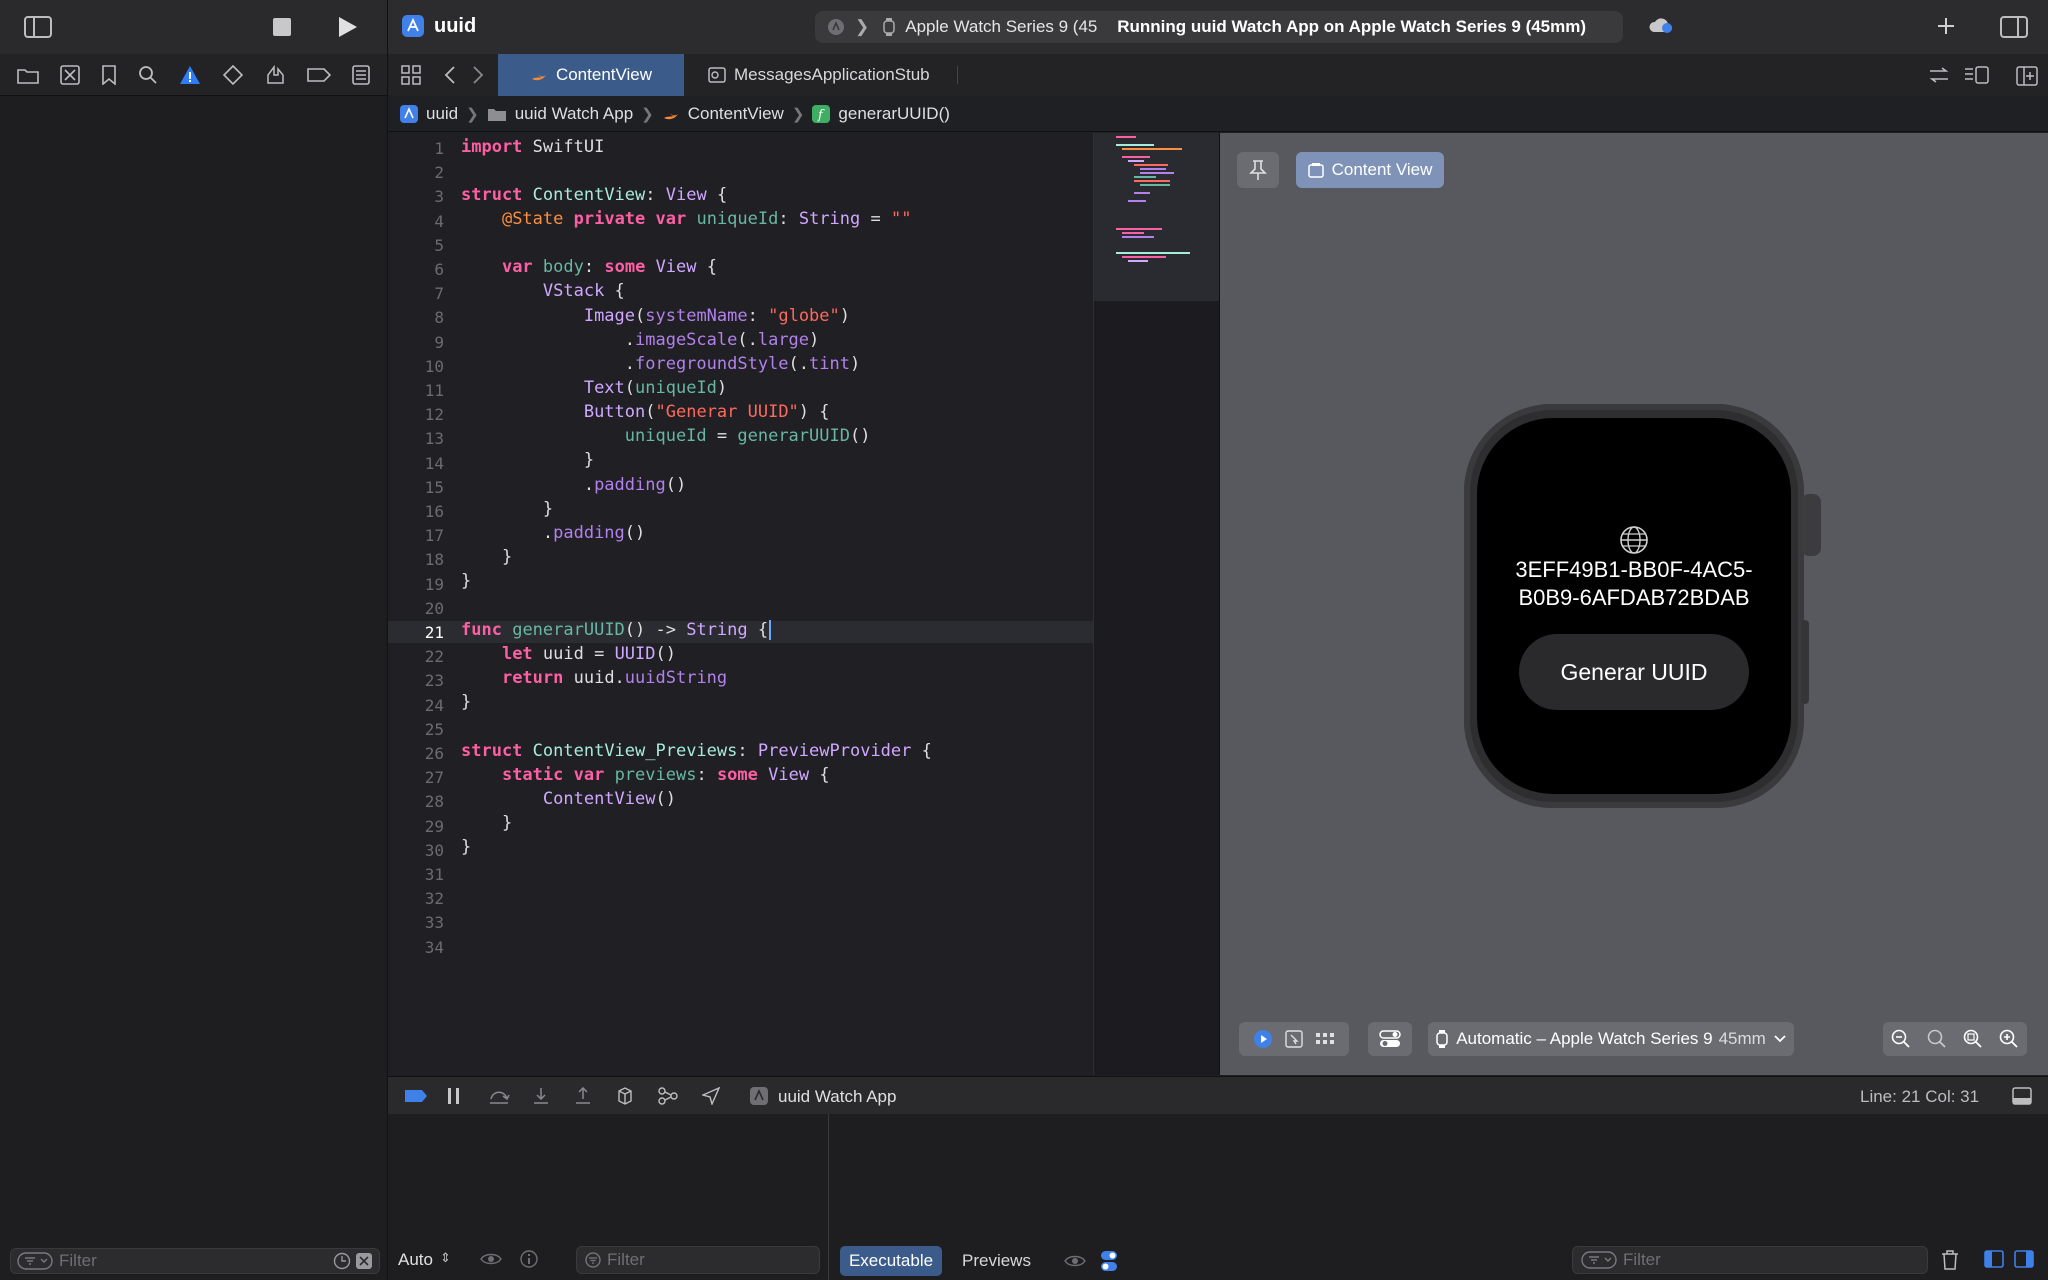 Image resolution: width=2048 pixels, height=1280 pixels. What do you see at coordinates (1294, 1039) in the screenshot?
I see `selectable-mode-icon` at bounding box center [1294, 1039].